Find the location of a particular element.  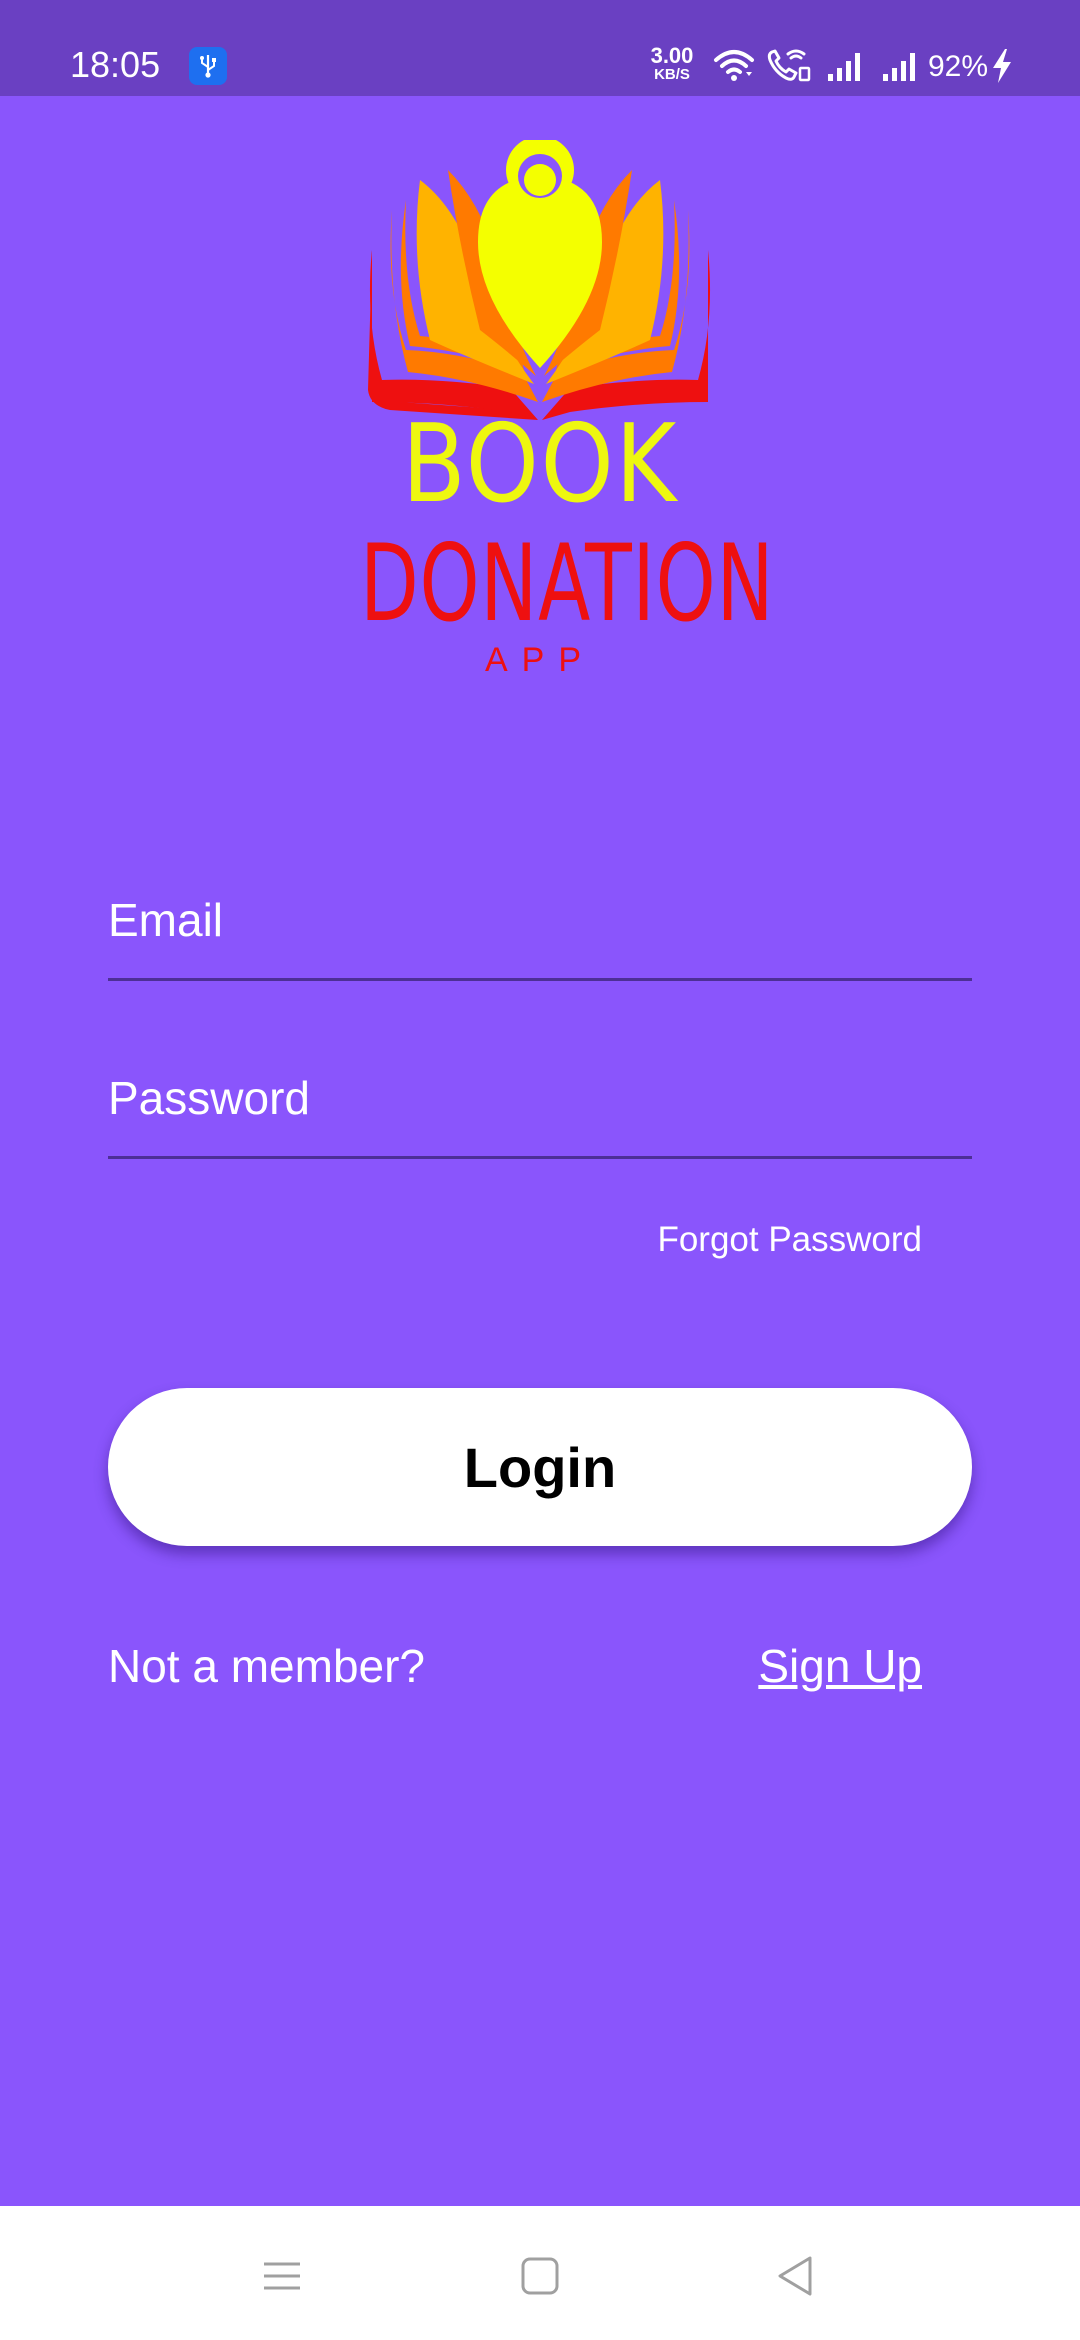

not-member-text: Not a member? is located at coordinates (267, 1666).